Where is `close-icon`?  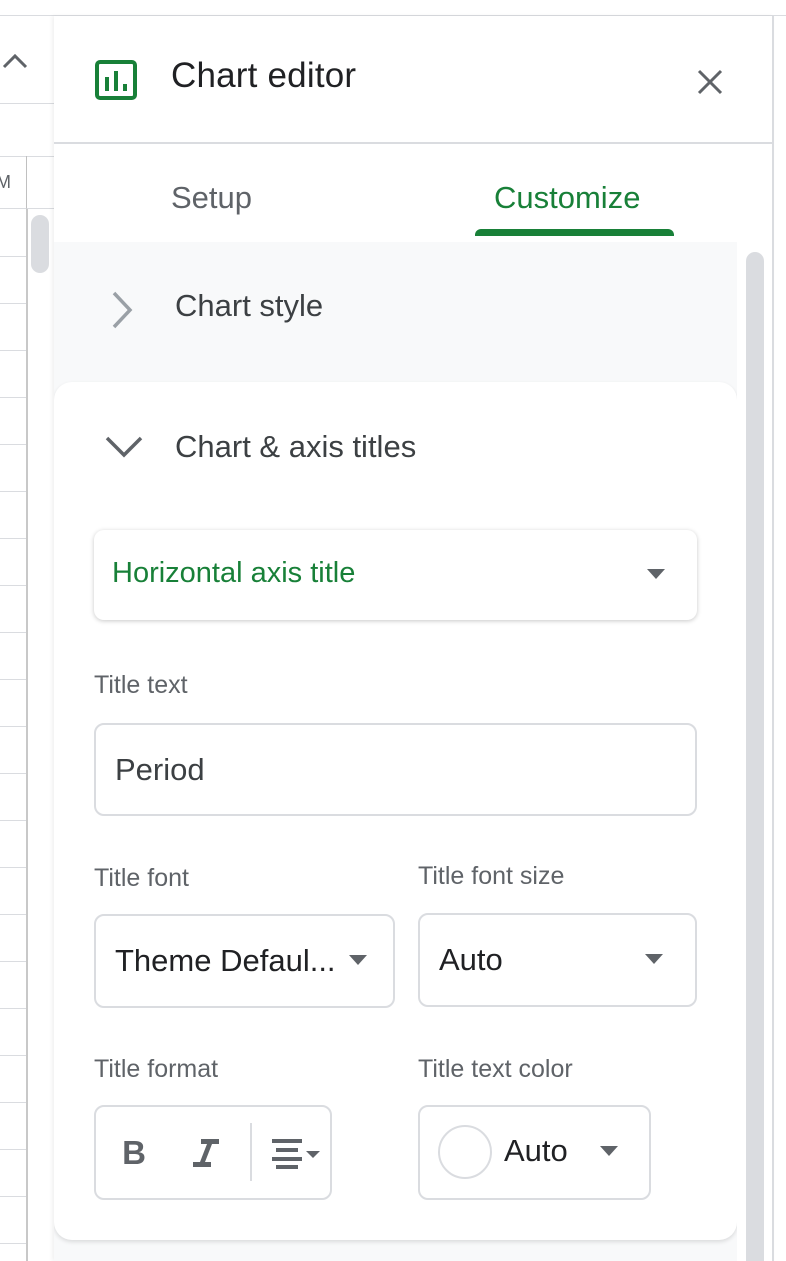 close-icon is located at coordinates (710, 82).